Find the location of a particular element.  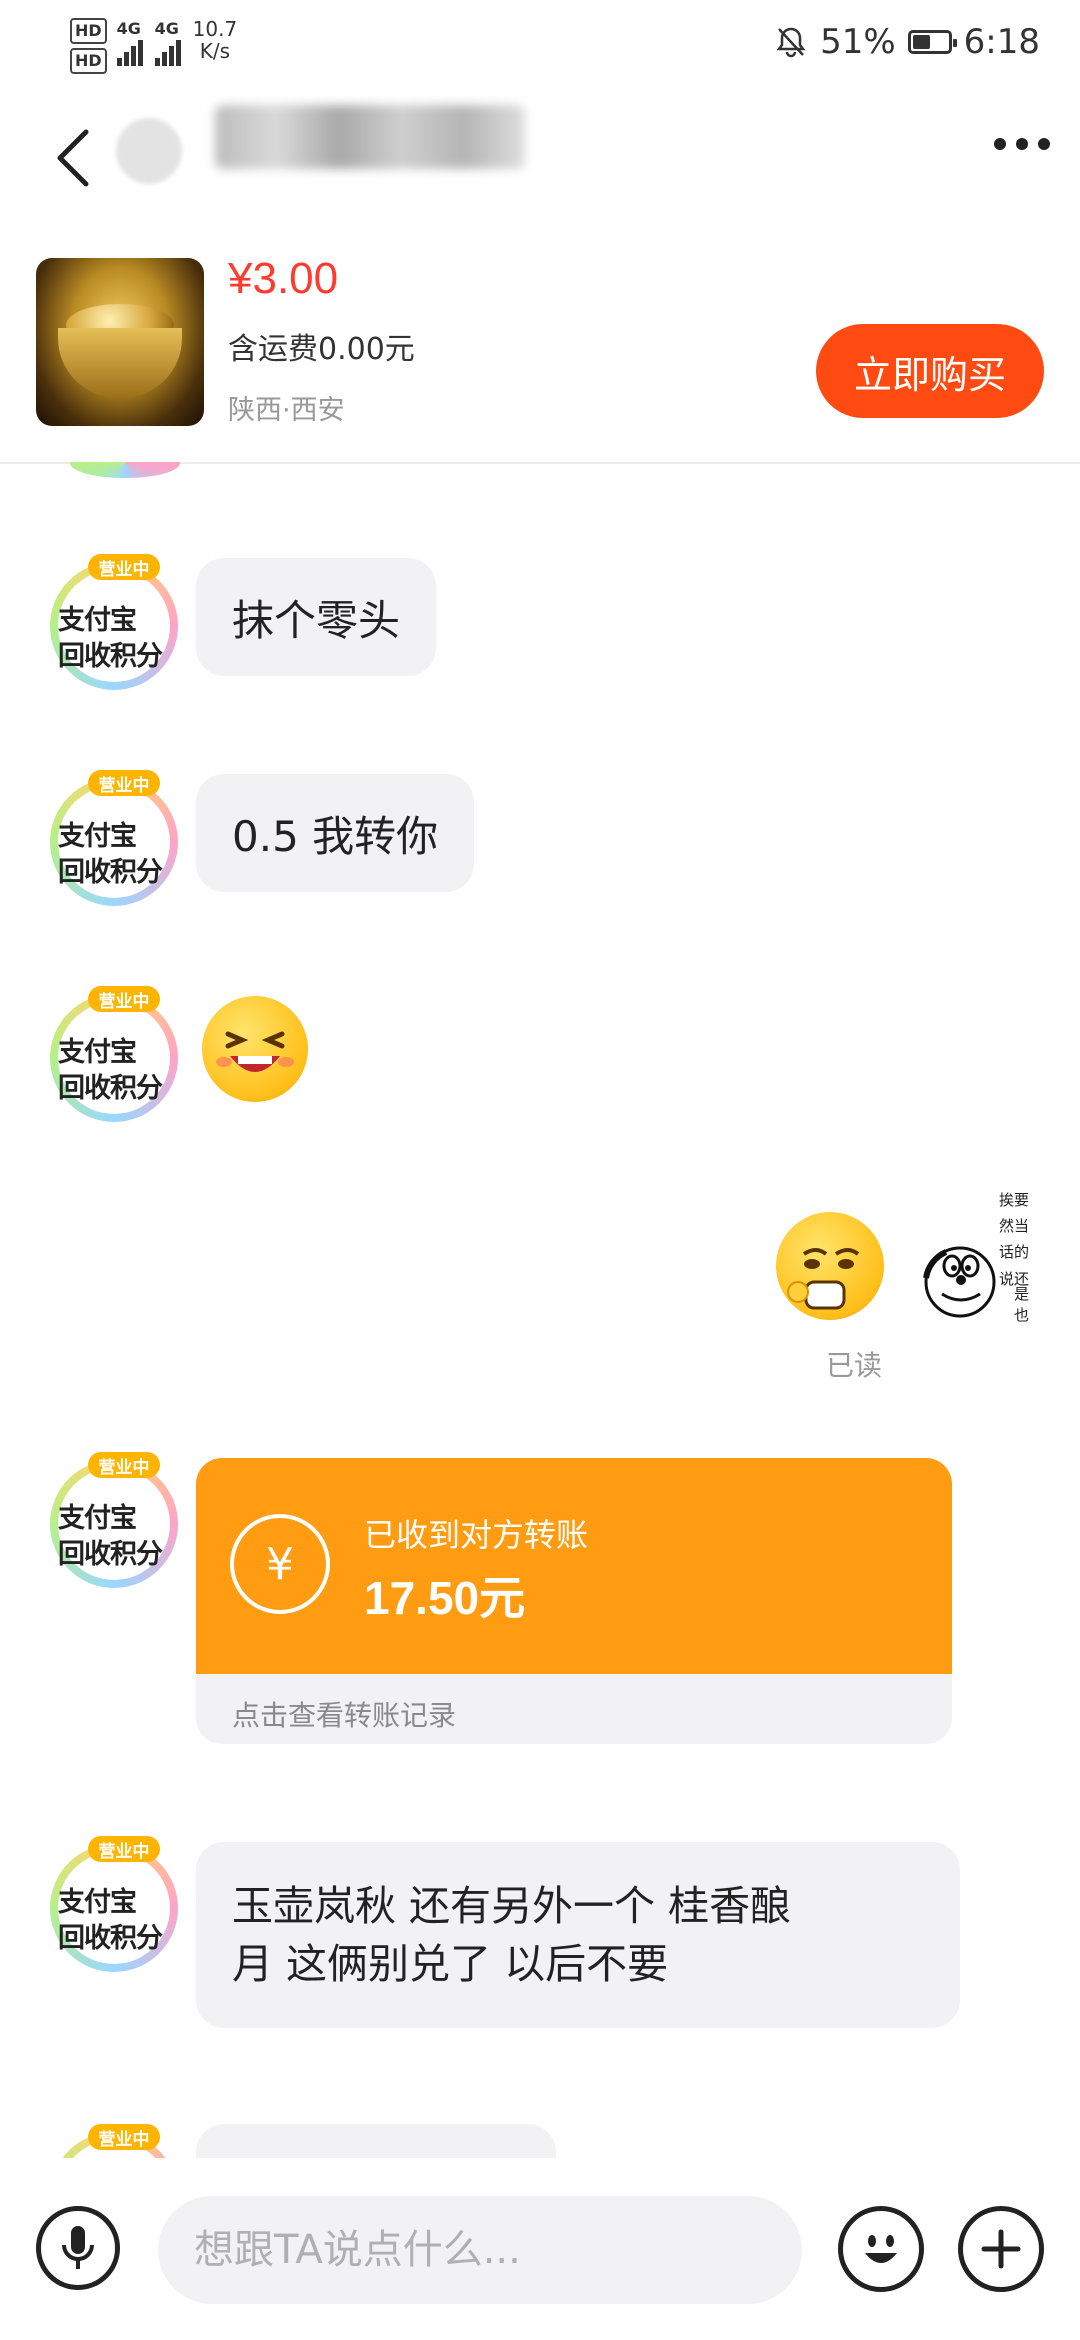

more-options-button is located at coordinates (1022, 144).